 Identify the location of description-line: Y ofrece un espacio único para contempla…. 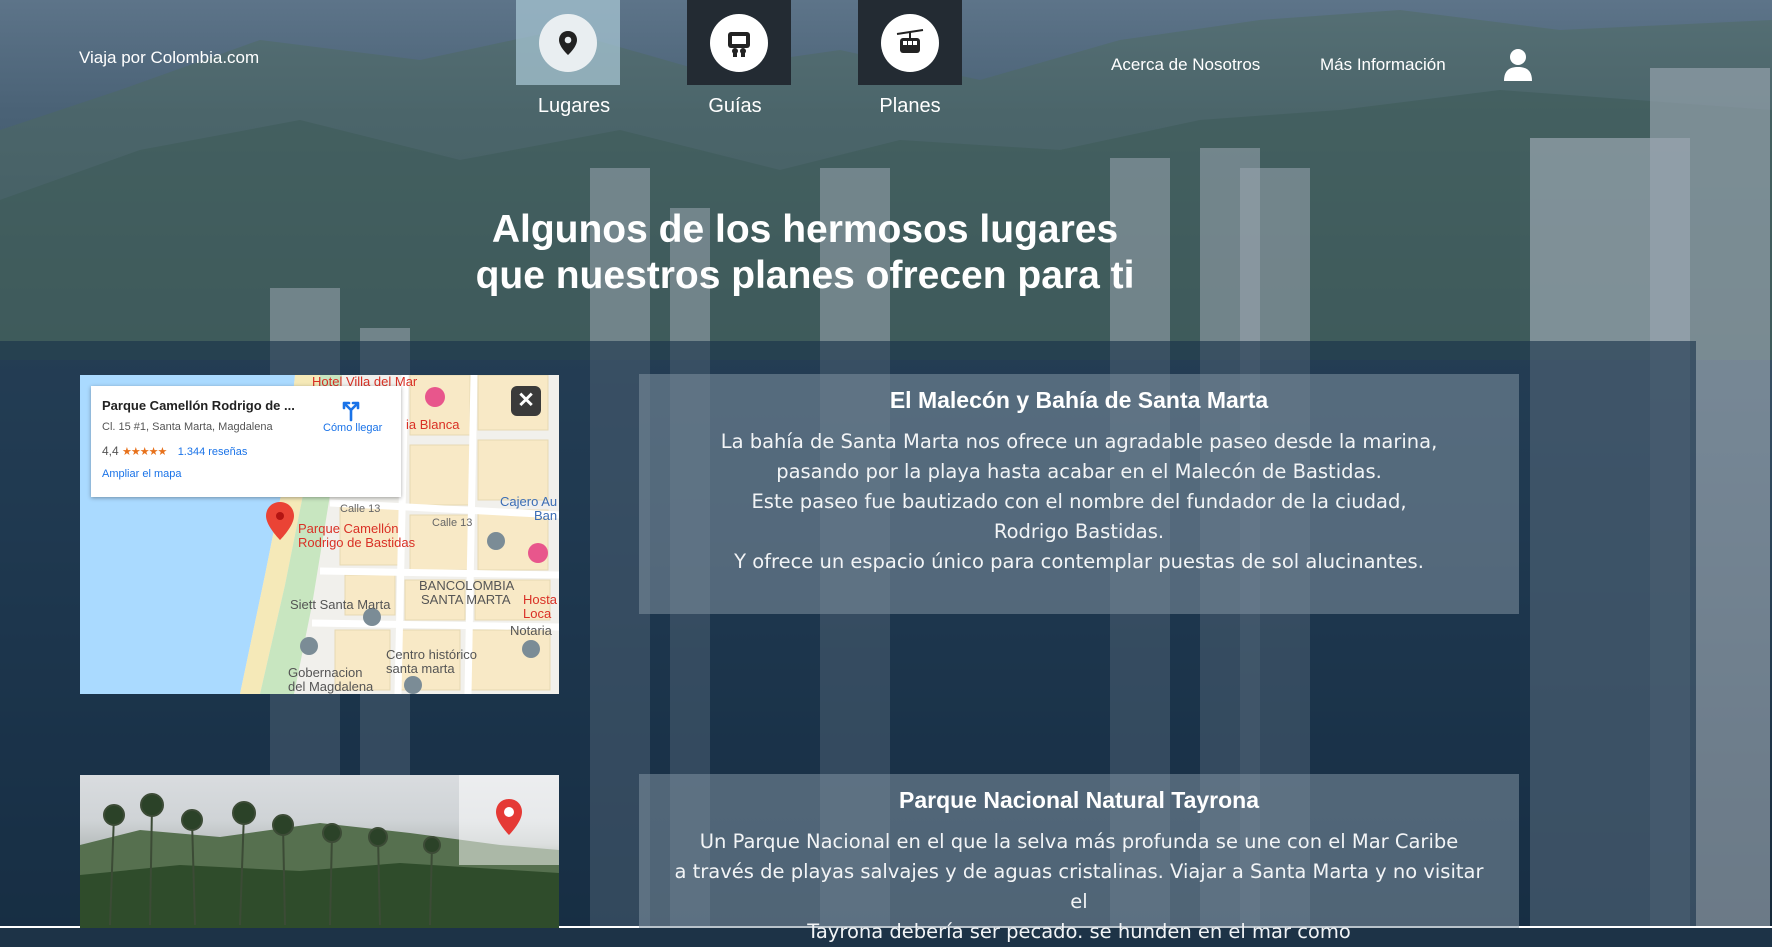
(1079, 561).